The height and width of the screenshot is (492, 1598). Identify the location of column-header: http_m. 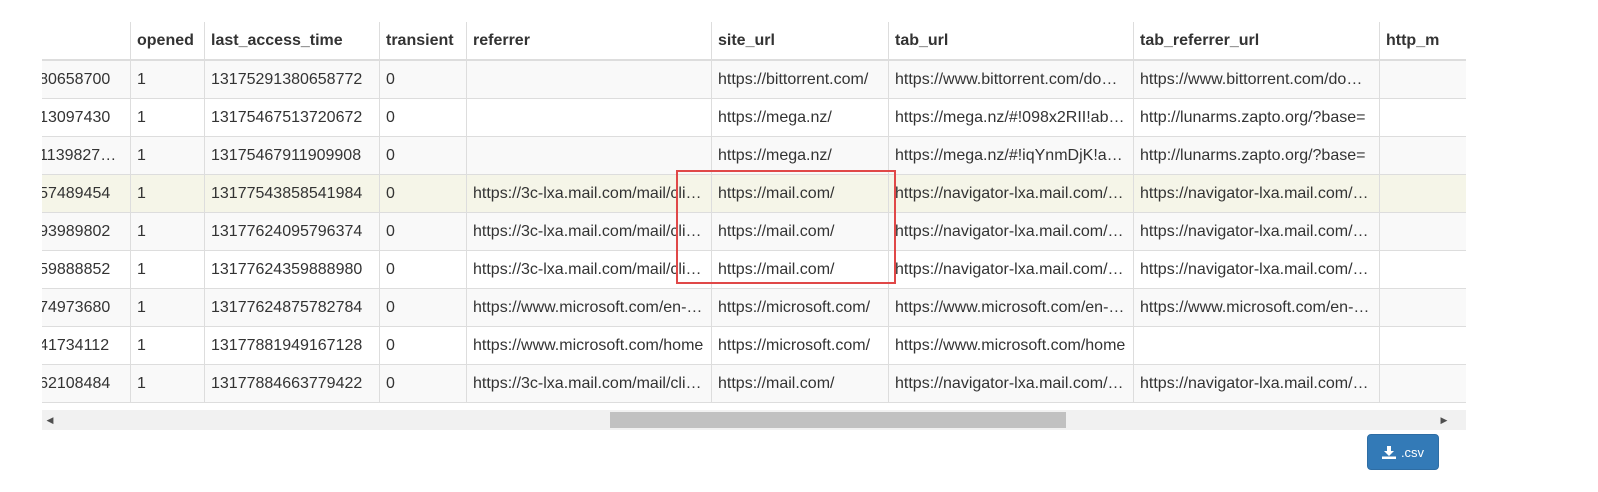
(1422, 41).